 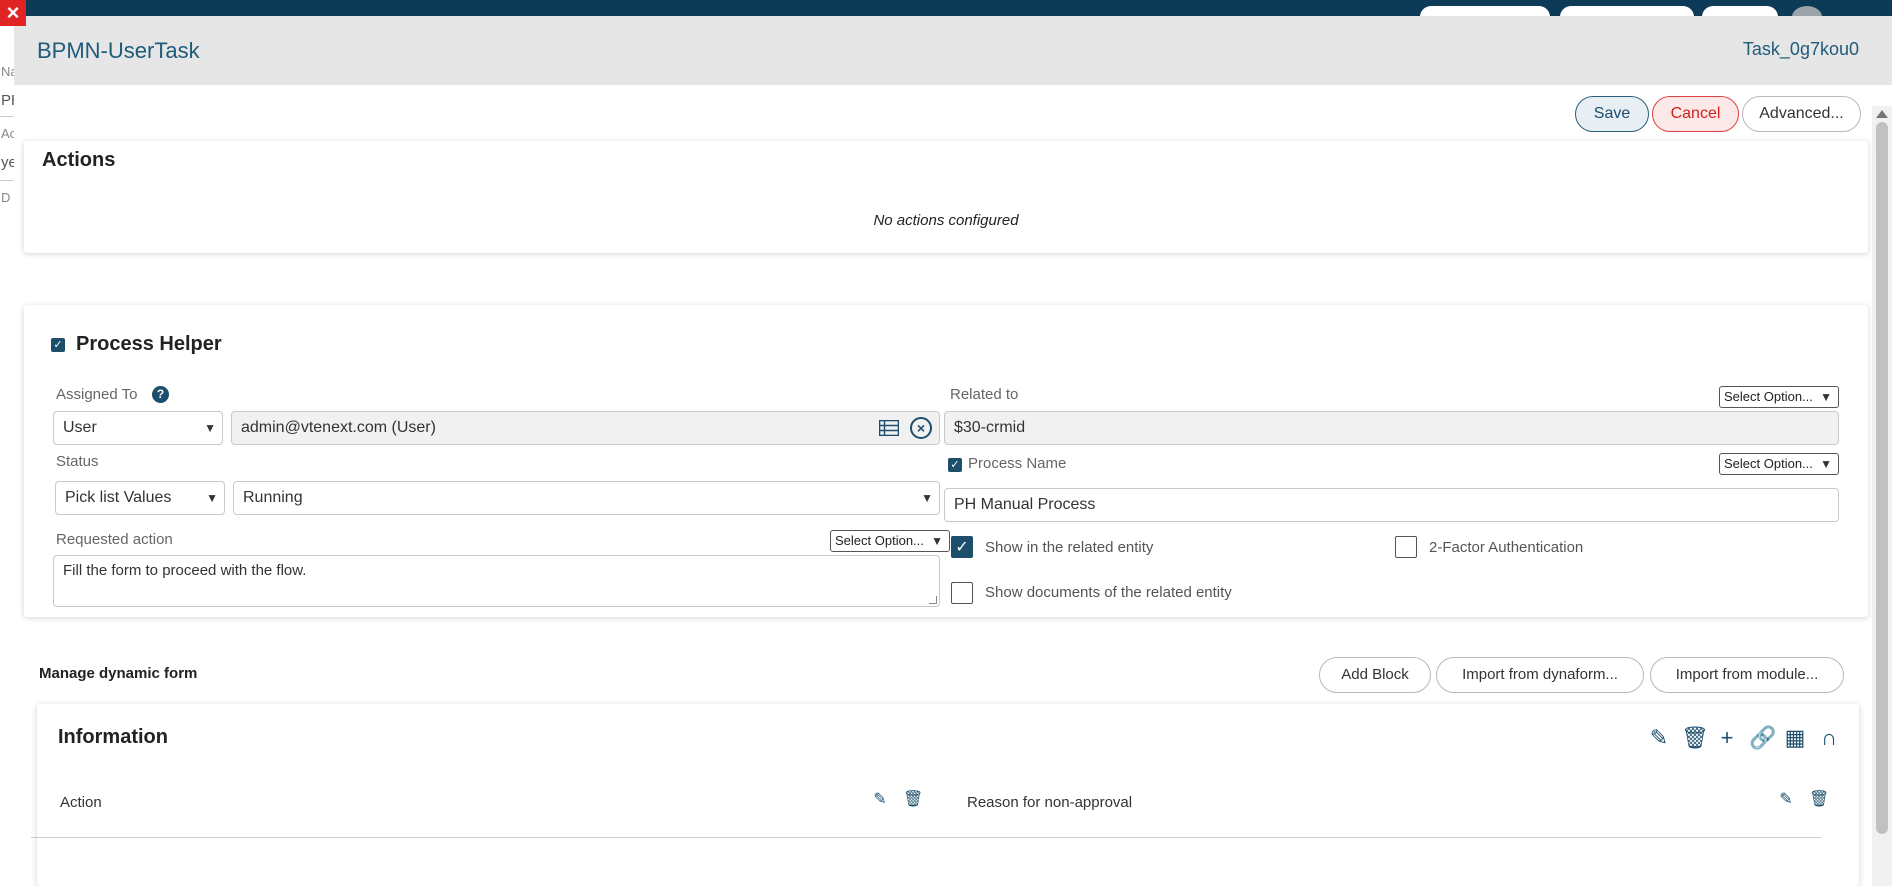 What do you see at coordinates (1391, 428) in the screenshot?
I see `related-to-field: $30-crmid` at bounding box center [1391, 428].